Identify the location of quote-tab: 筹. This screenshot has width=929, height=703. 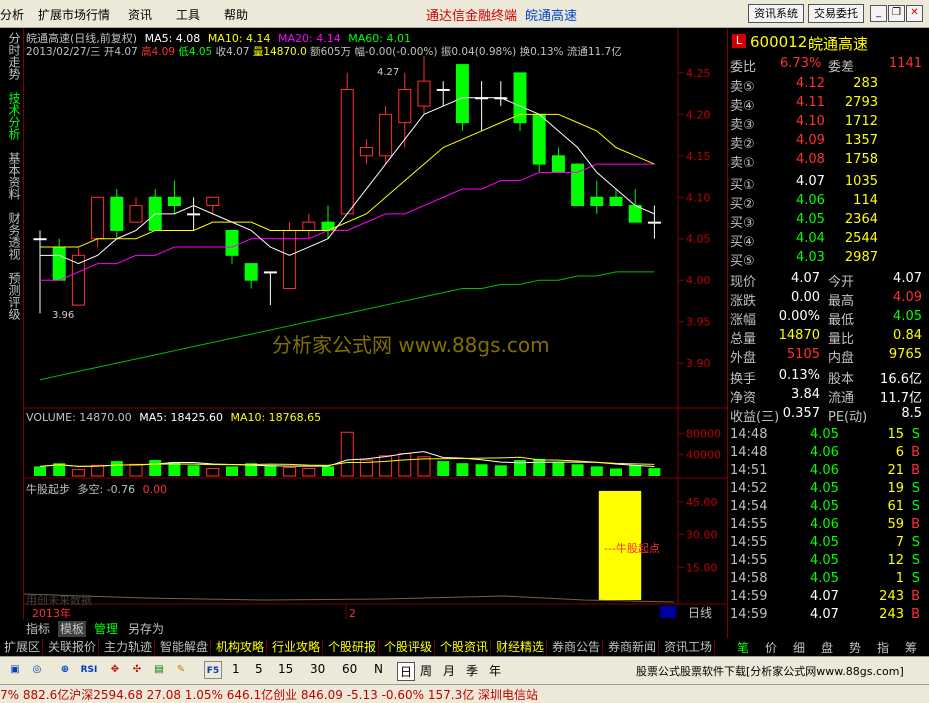
(911, 647).